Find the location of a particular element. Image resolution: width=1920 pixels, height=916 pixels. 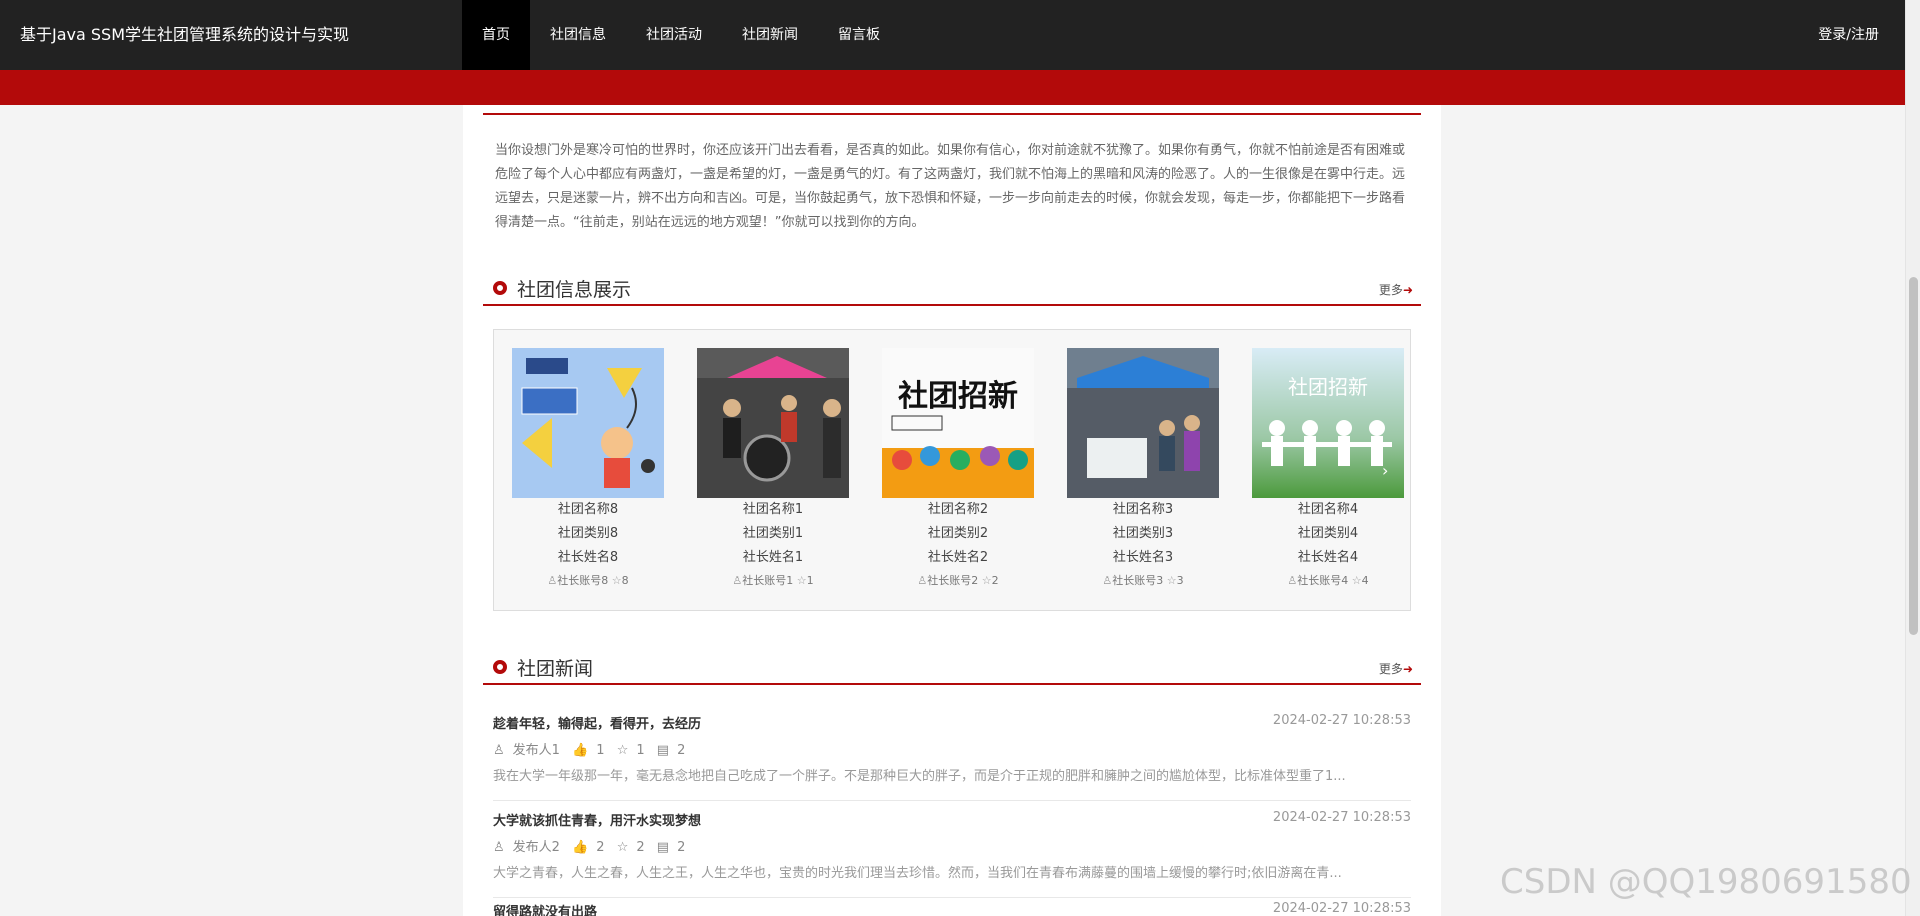

news-title: 大学就该抓住青春，用汗水实现梦想 is located at coordinates (597, 819).